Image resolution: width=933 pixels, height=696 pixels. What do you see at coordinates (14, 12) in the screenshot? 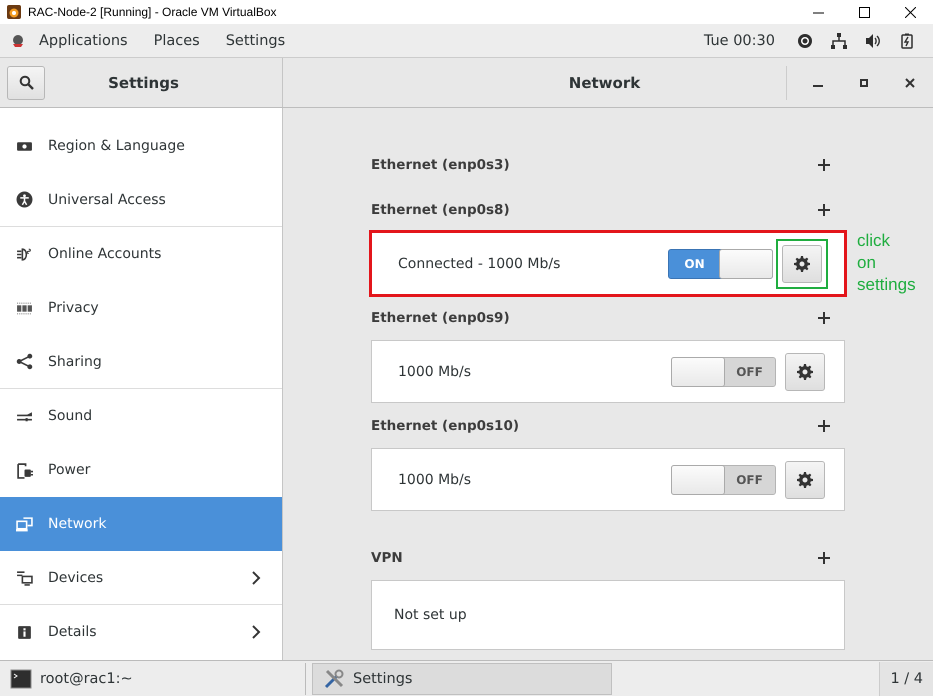
I see `app-icon` at bounding box center [14, 12].